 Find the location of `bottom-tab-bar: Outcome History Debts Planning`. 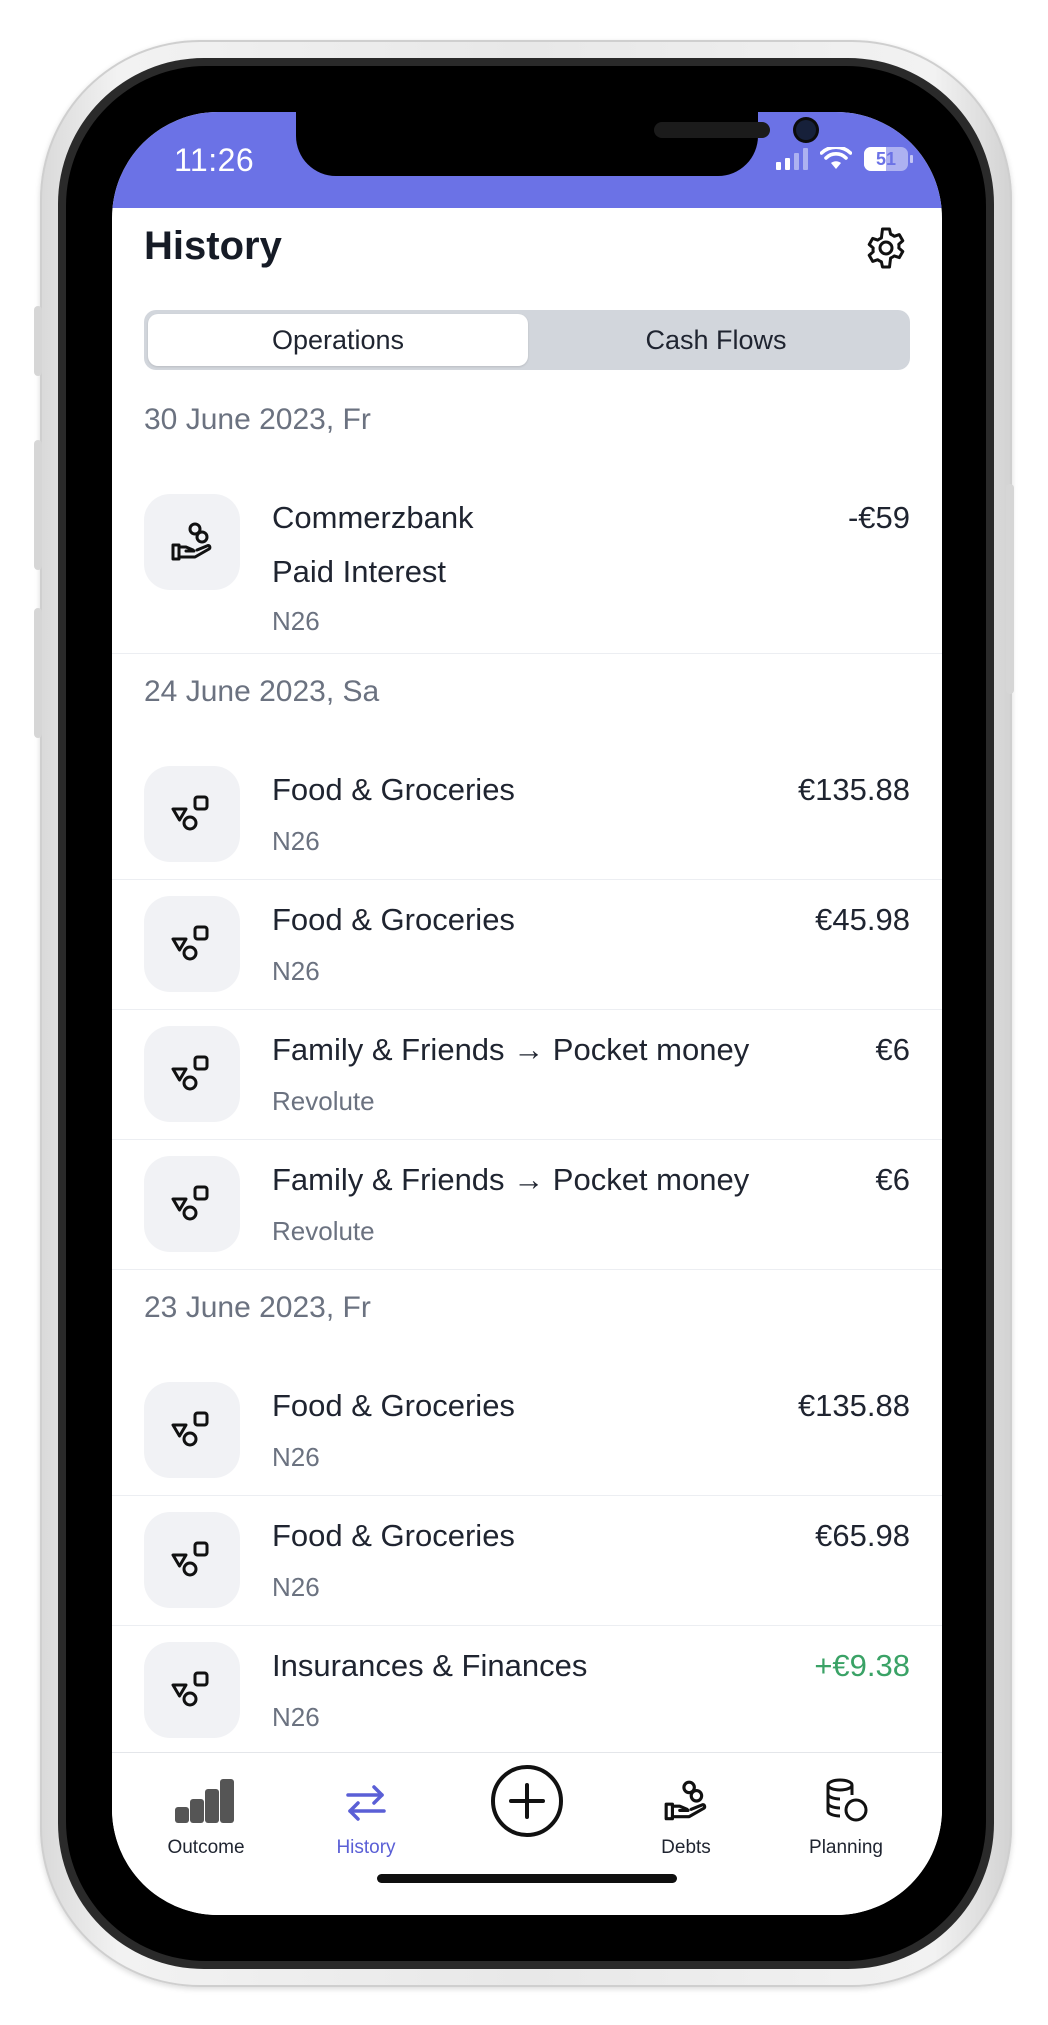

bottom-tab-bar: Outcome History Debts Planning is located at coordinates (527, 1833).